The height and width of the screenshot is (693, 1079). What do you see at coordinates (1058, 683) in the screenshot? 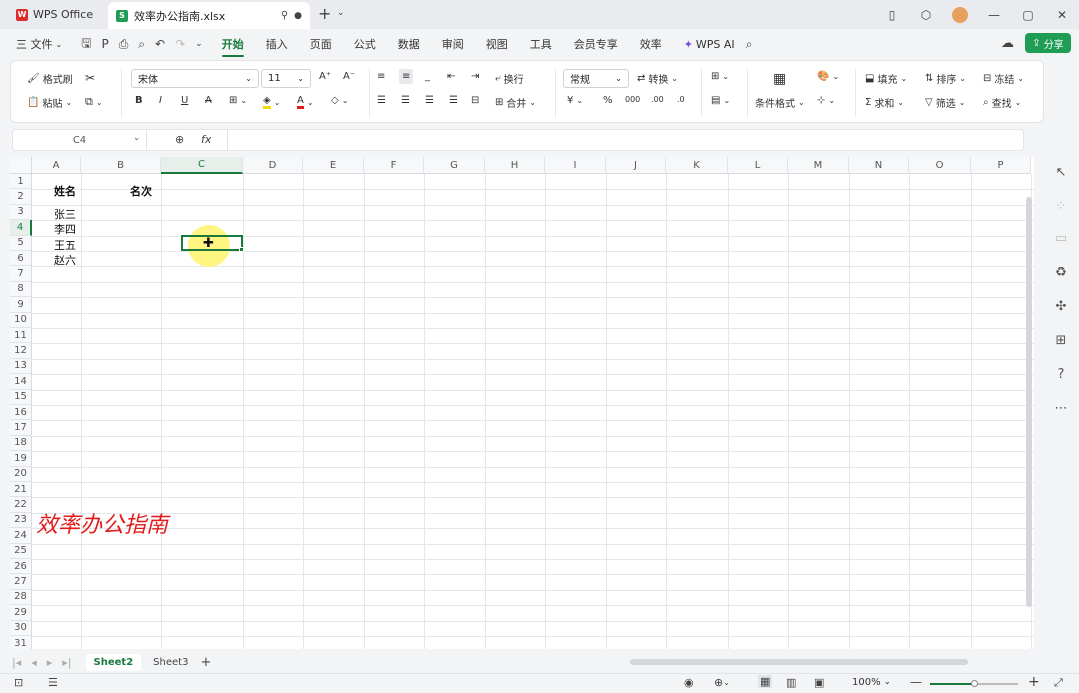
I see `fullscreen-icon: ⤢` at bounding box center [1058, 683].